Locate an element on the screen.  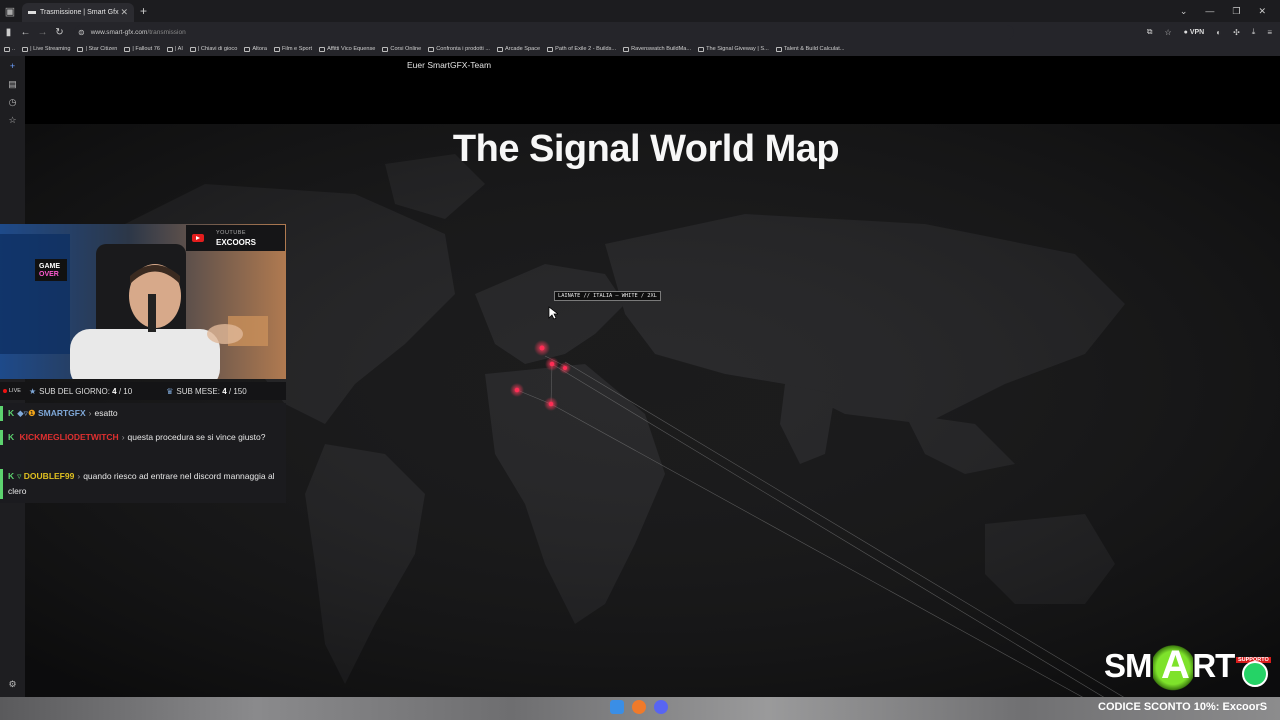
microphone is located at coordinates (152, 313).